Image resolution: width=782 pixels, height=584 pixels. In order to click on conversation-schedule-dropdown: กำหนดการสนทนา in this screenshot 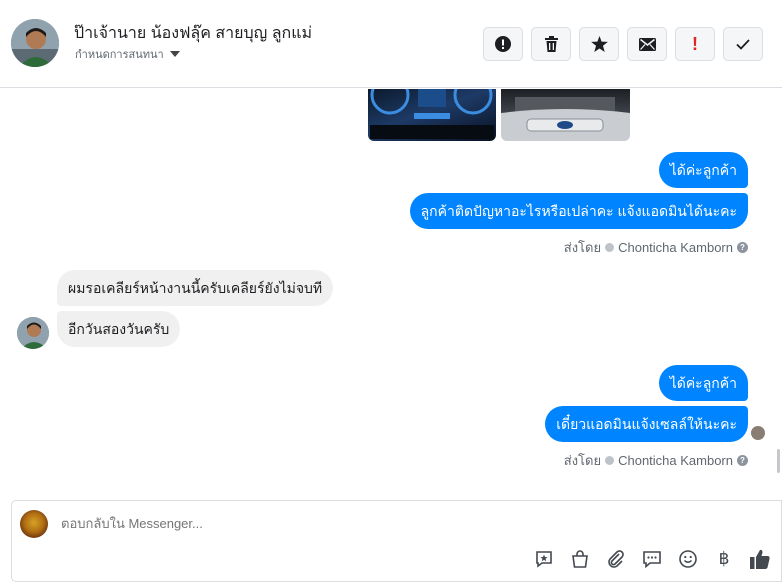, I will do `click(127, 54)`.